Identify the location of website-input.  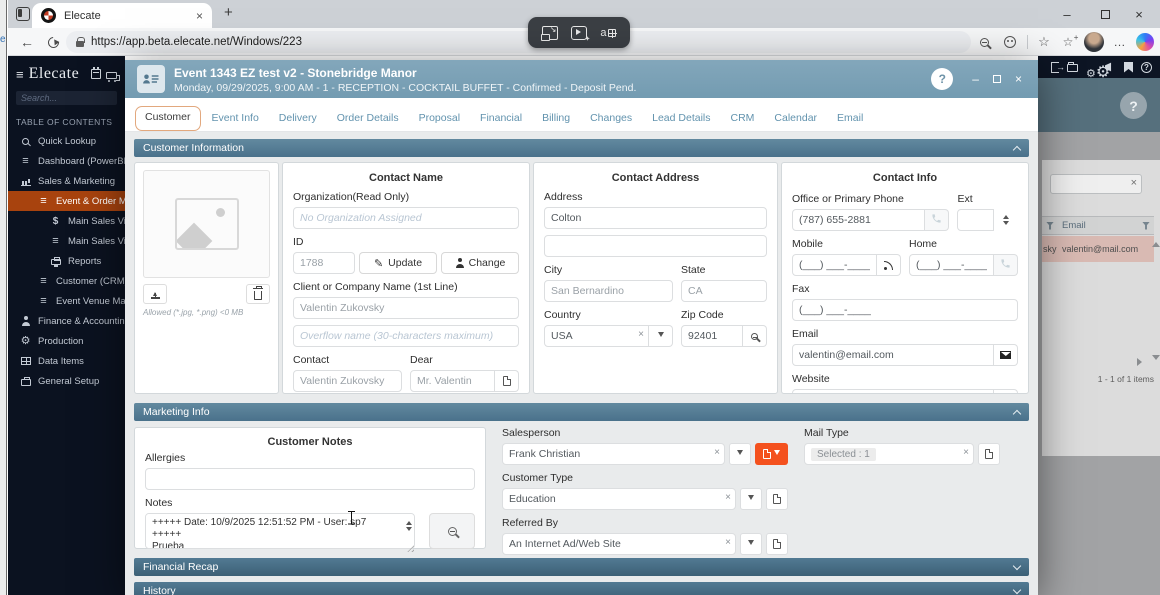
(893, 391).